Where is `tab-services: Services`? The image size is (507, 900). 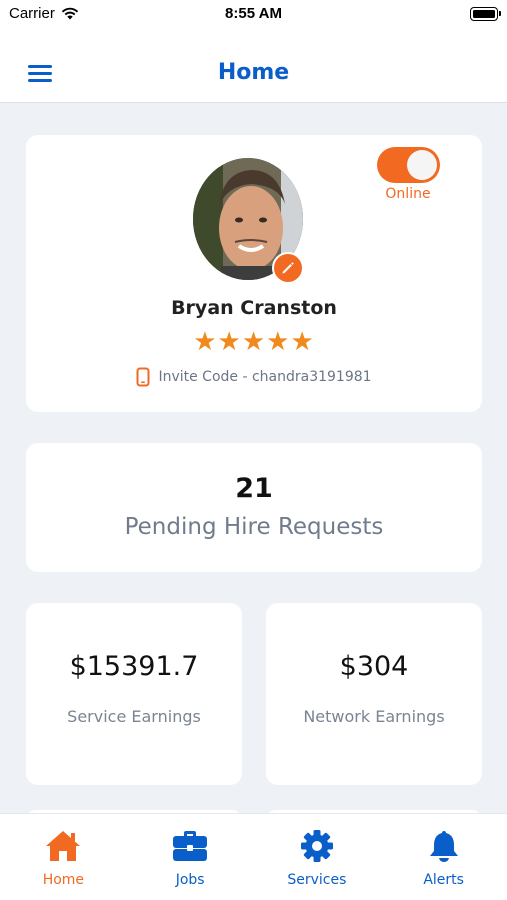
tab-services: Services is located at coordinates (317, 857).